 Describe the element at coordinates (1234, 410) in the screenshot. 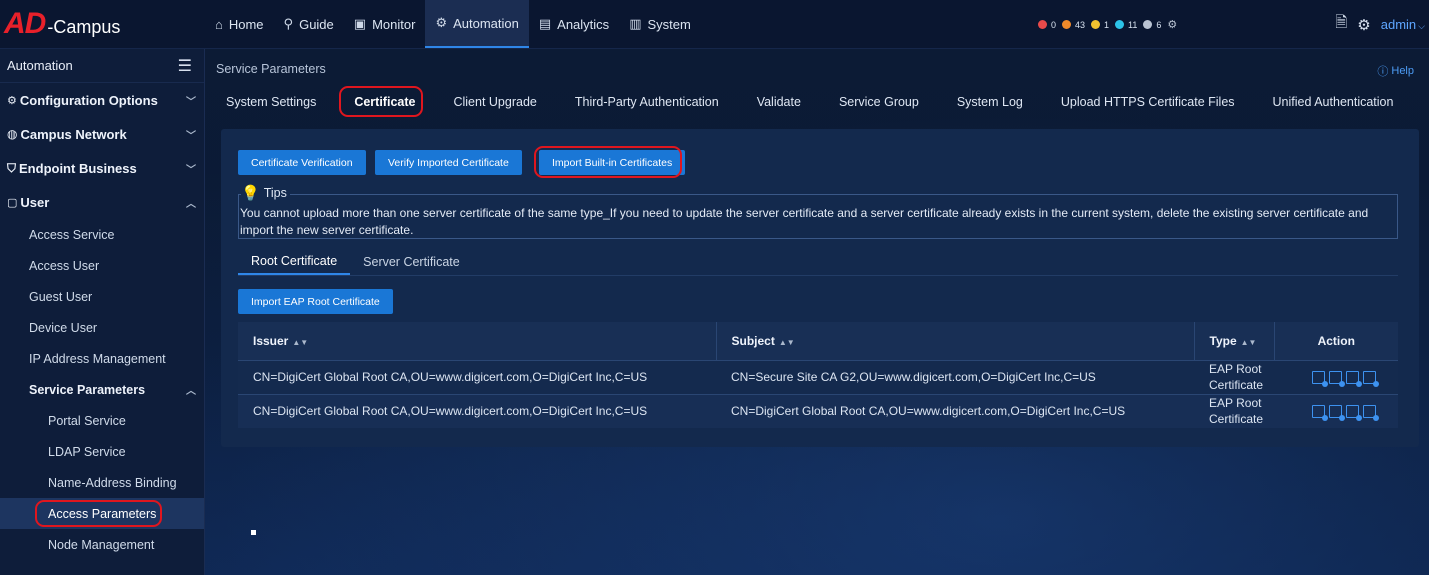

I see `type-cell: EAP Root Certificate` at that location.